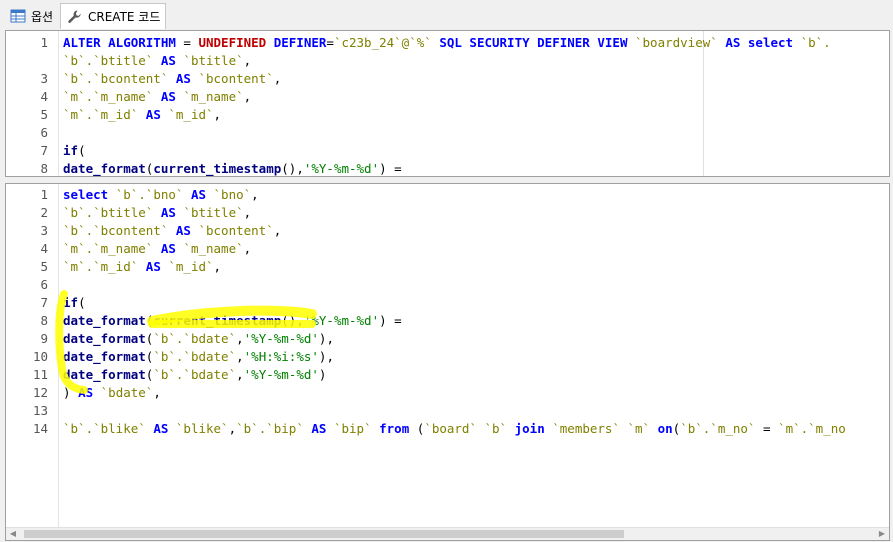 The image size is (893, 542). What do you see at coordinates (104, 428) in the screenshot?
I see `code-token: `b`.`blike`` at bounding box center [104, 428].